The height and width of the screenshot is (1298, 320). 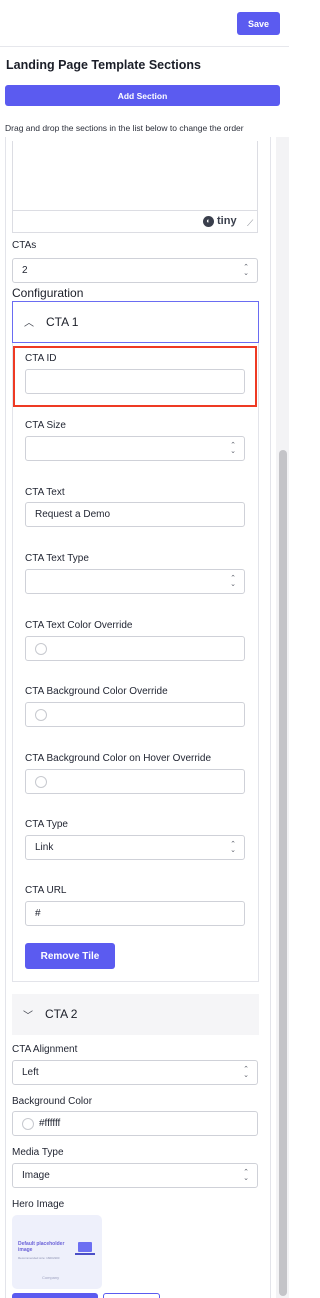 I want to click on cta-id-label: CTA ID, so click(x=41, y=358).